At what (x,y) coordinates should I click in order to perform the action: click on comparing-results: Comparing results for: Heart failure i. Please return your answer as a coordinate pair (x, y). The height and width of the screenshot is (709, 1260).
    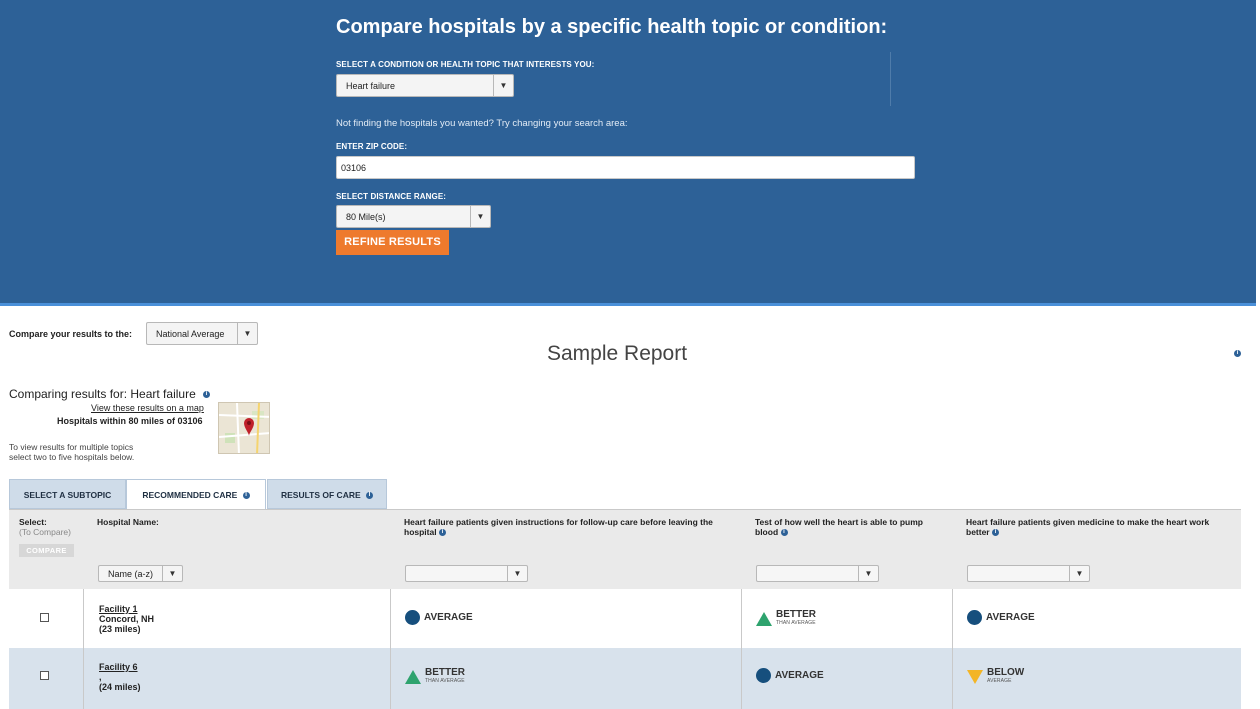
    Looking at the image, I should click on (110, 394).